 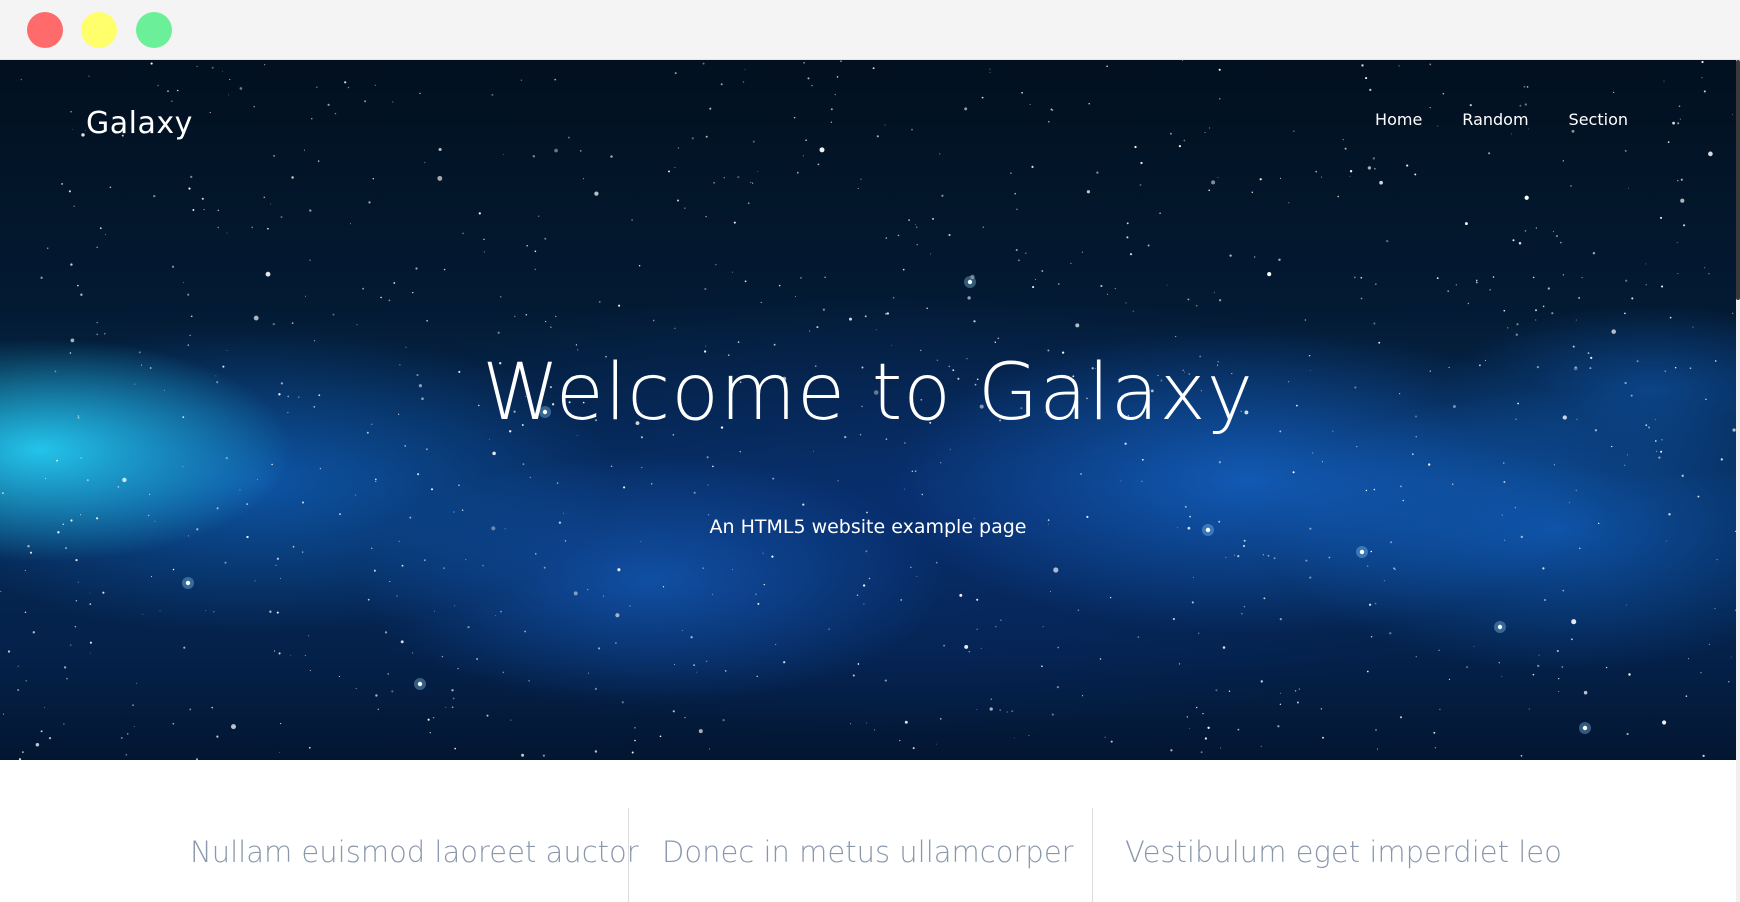 What do you see at coordinates (1495, 119) in the screenshot?
I see `nav-link-random: Random` at bounding box center [1495, 119].